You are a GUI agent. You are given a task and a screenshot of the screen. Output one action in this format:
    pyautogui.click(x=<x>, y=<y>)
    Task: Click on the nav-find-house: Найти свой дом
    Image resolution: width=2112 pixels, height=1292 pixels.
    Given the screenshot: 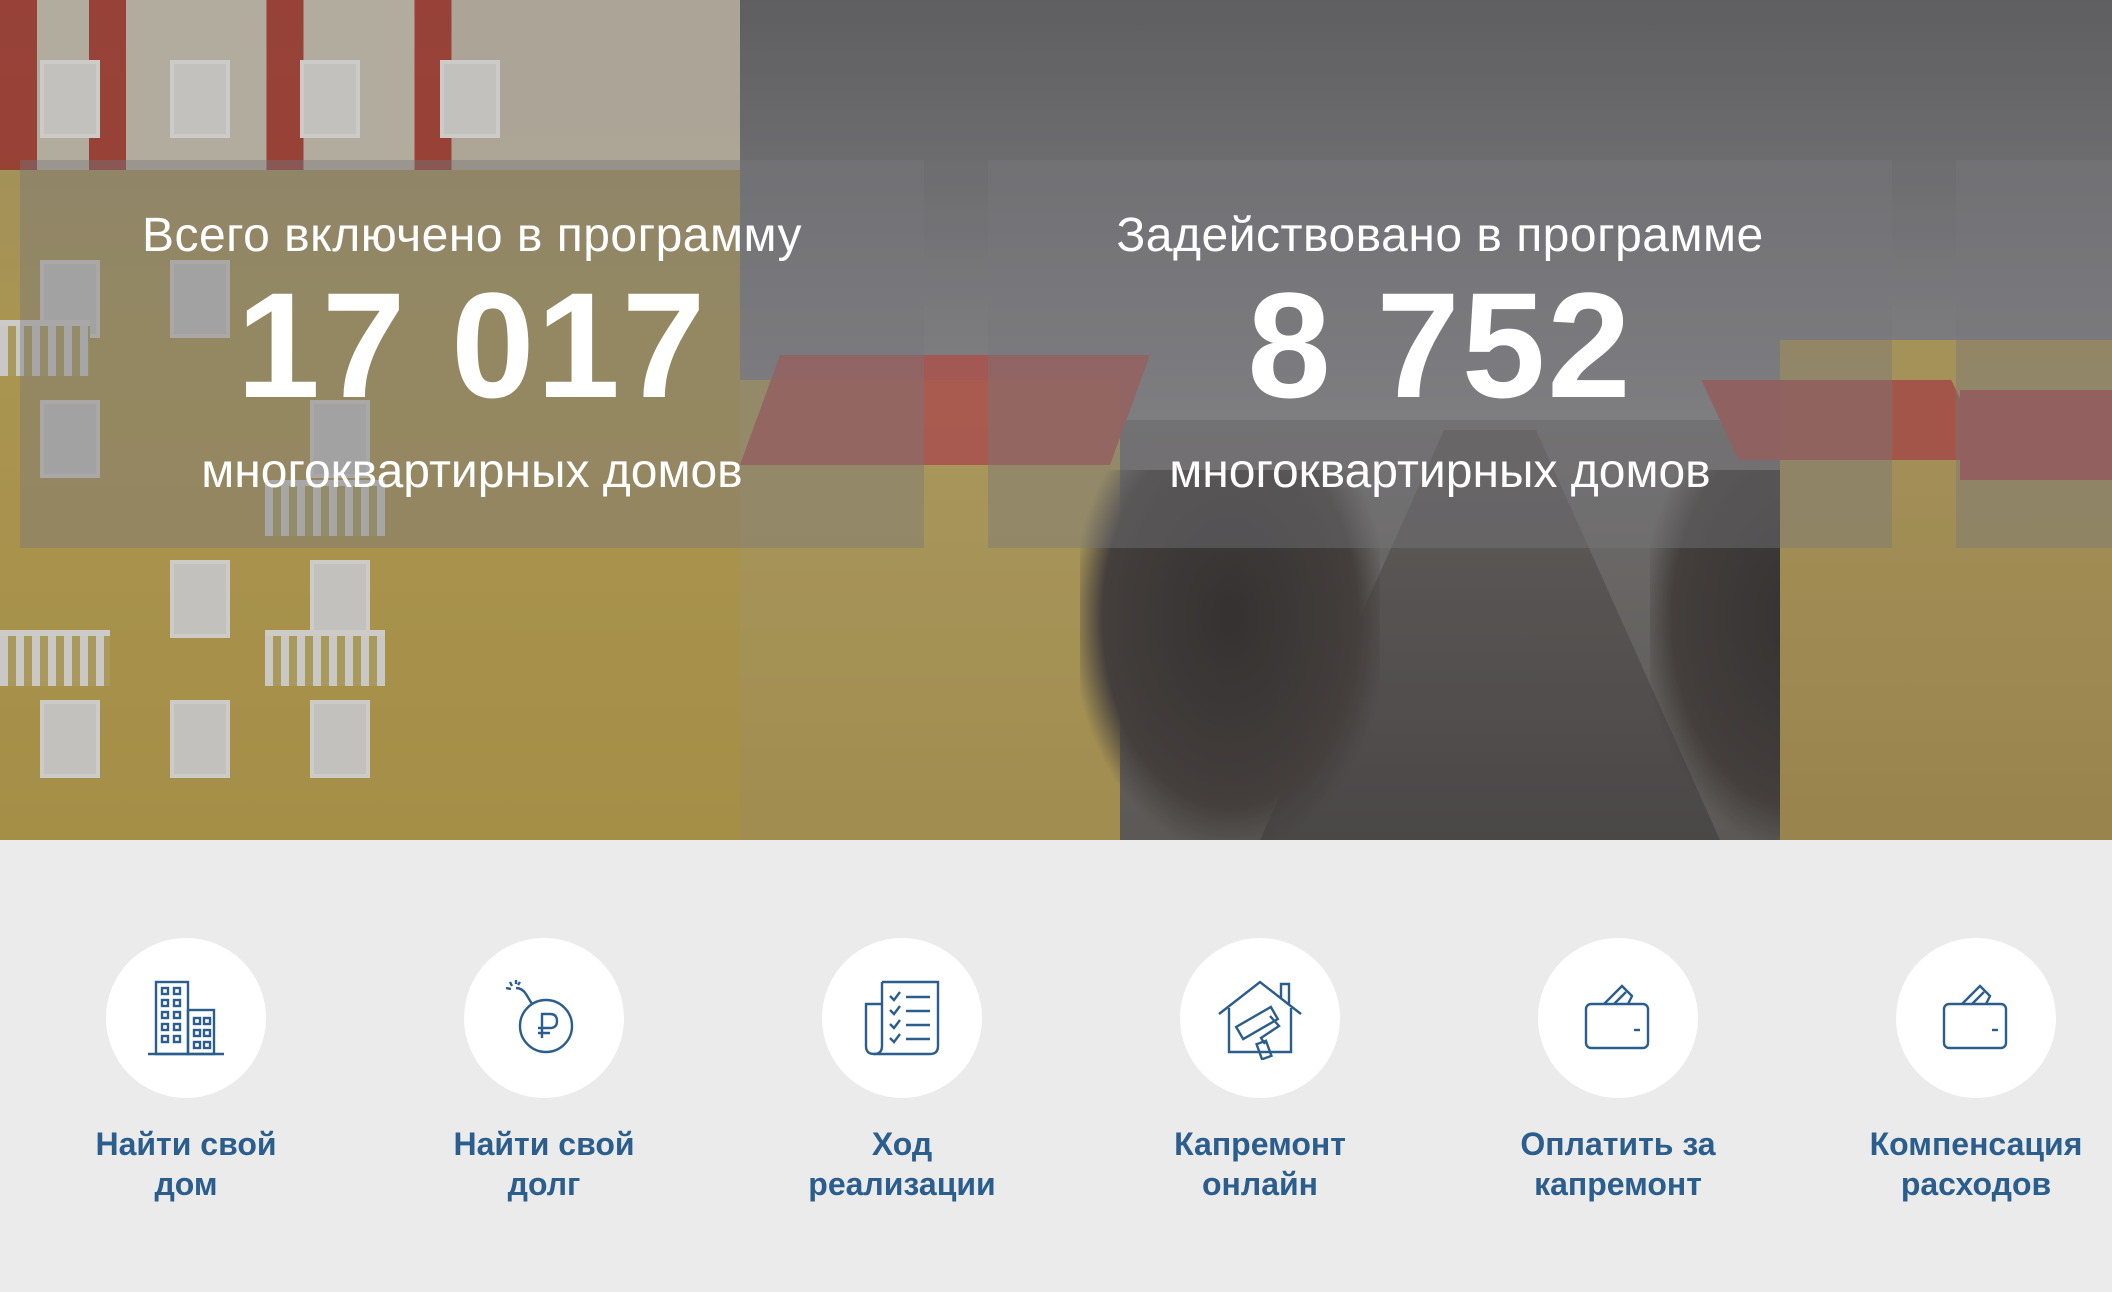 What is the action you would take?
    pyautogui.click(x=186, y=1071)
    